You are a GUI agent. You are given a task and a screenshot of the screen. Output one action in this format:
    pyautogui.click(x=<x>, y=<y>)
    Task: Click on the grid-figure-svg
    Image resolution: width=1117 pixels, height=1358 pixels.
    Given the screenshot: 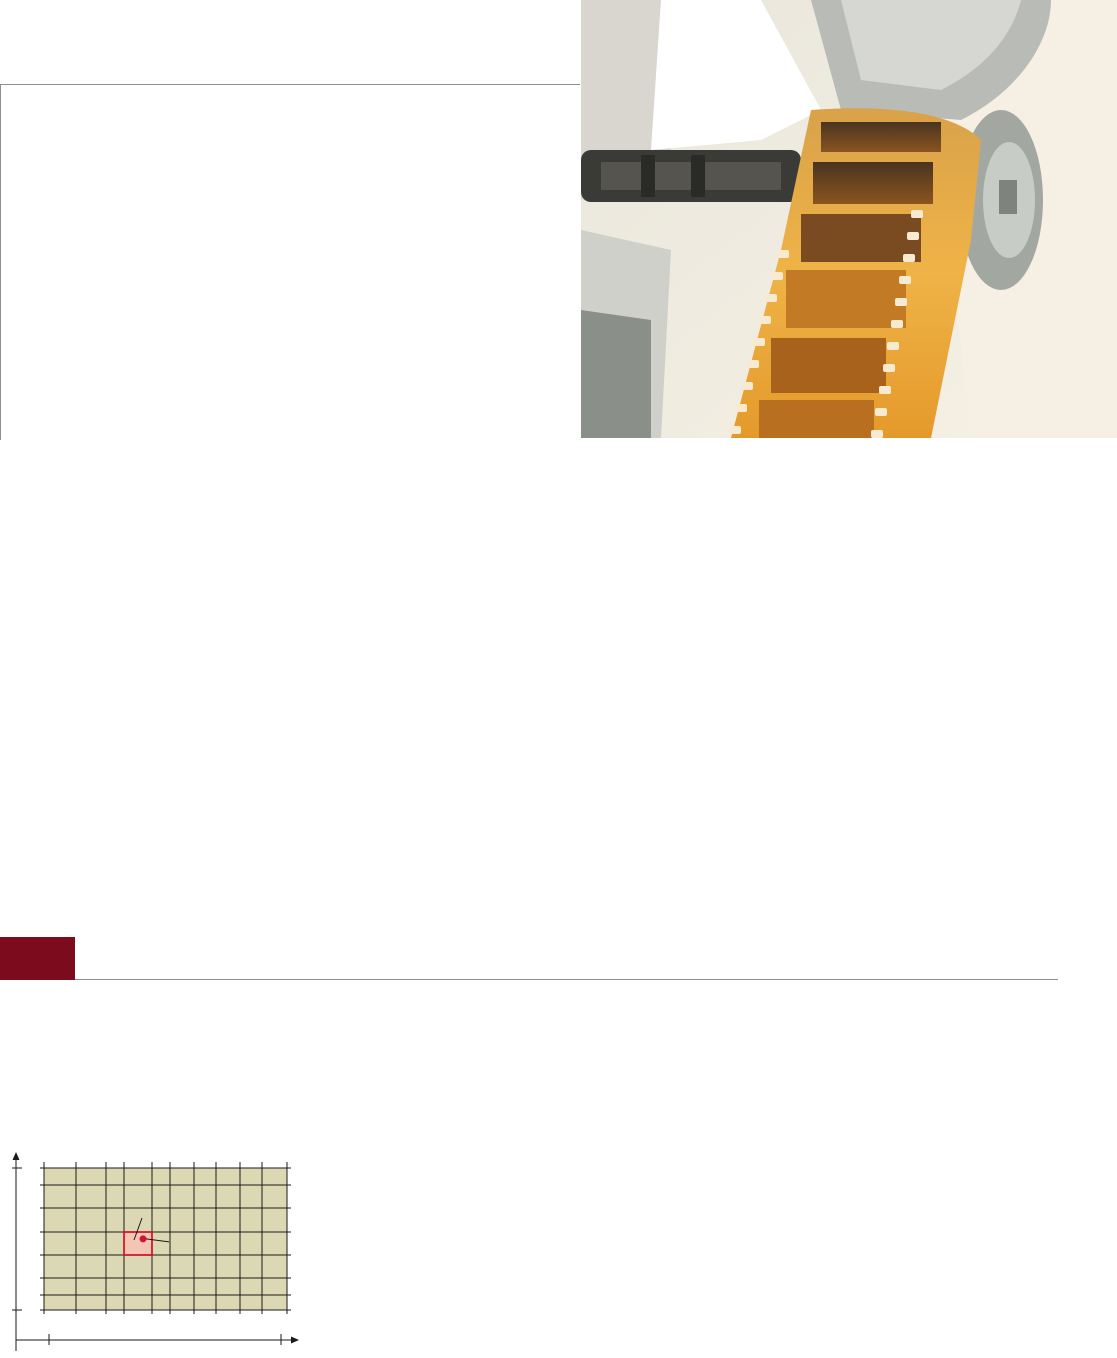 What is the action you would take?
    pyautogui.click(x=155, y=1251)
    